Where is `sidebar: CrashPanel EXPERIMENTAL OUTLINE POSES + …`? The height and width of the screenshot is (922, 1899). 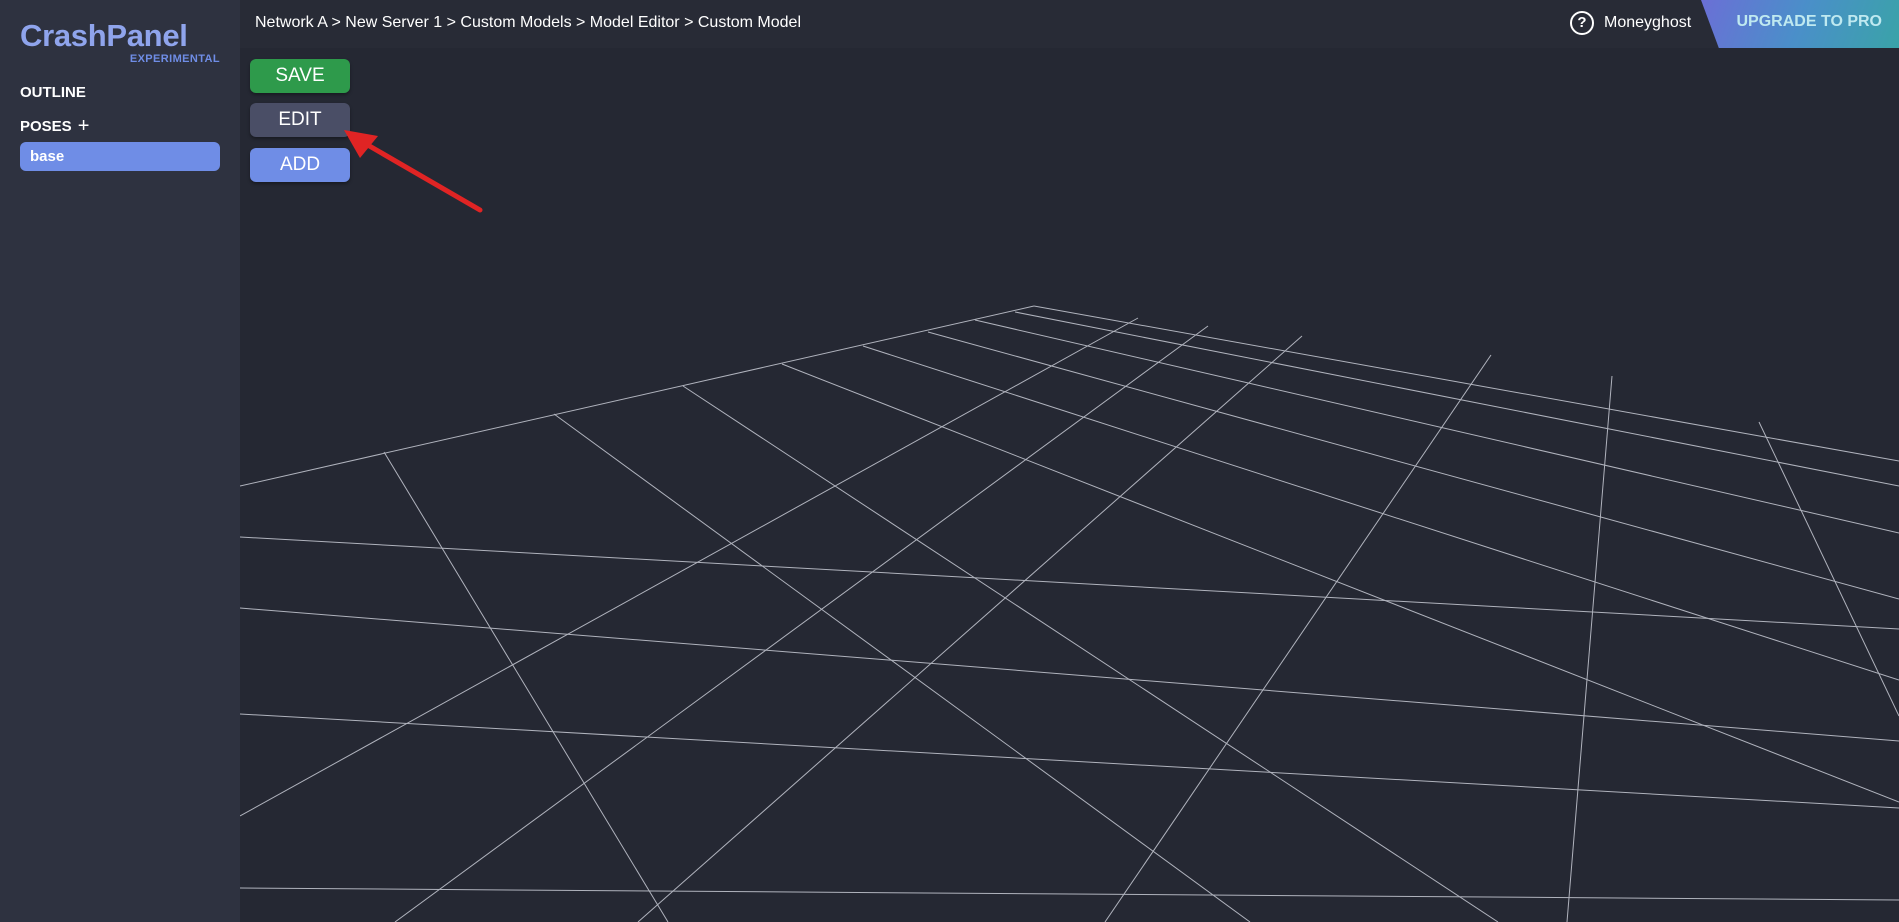 sidebar: CrashPanel EXPERIMENTAL OUTLINE POSES + … is located at coordinates (120, 461).